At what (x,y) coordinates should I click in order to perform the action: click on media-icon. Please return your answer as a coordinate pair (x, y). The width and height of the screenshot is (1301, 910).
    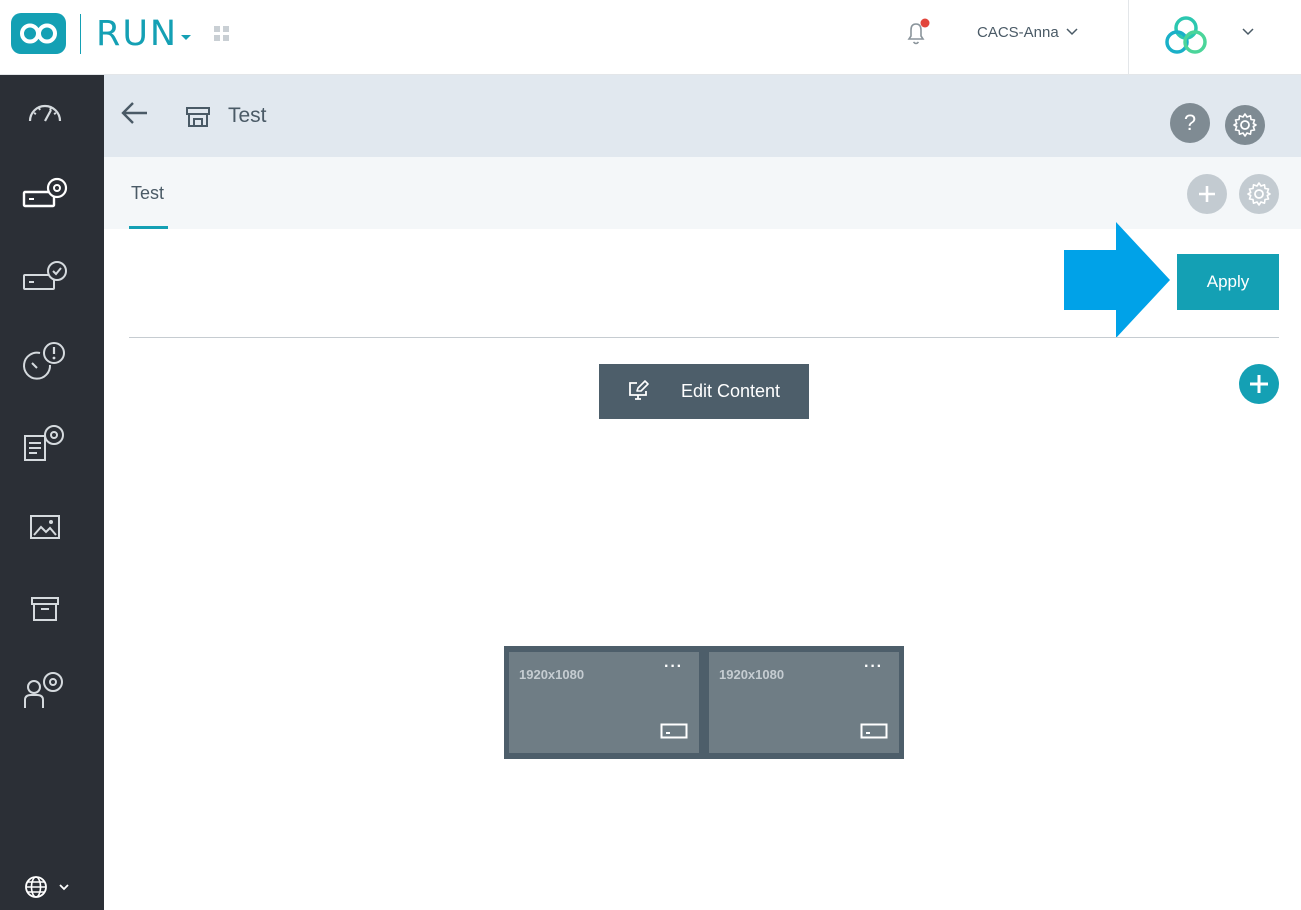
    Looking at the image, I should click on (45, 527).